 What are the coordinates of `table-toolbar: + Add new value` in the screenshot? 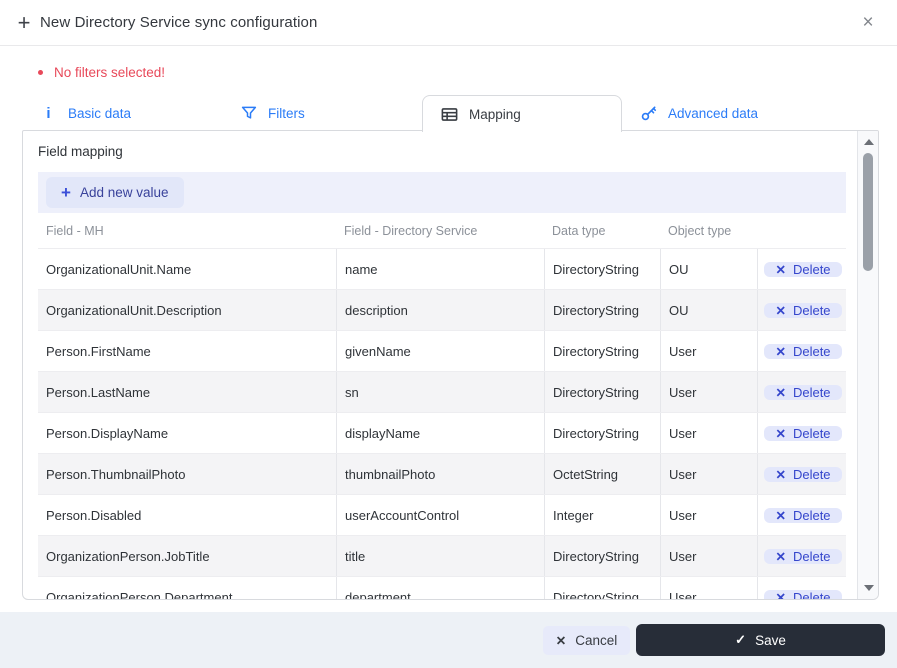 It's located at (442, 192).